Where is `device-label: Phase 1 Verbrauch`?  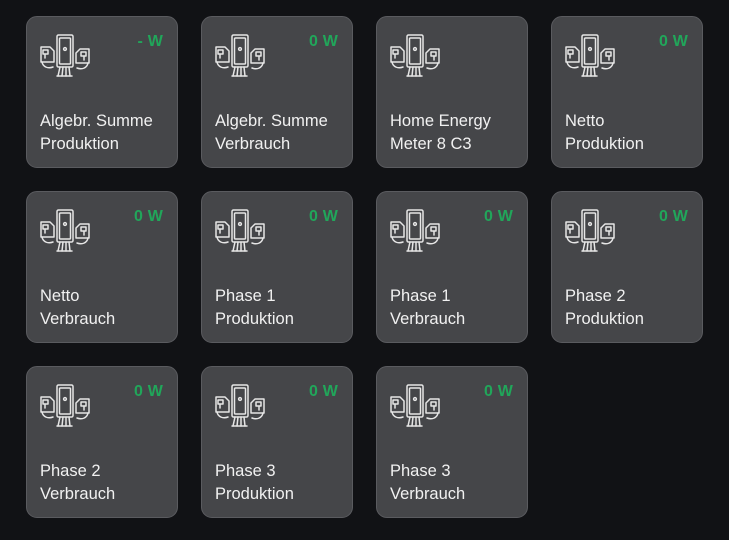
device-label: Phase 1 Verbrauch is located at coordinates (454, 308).